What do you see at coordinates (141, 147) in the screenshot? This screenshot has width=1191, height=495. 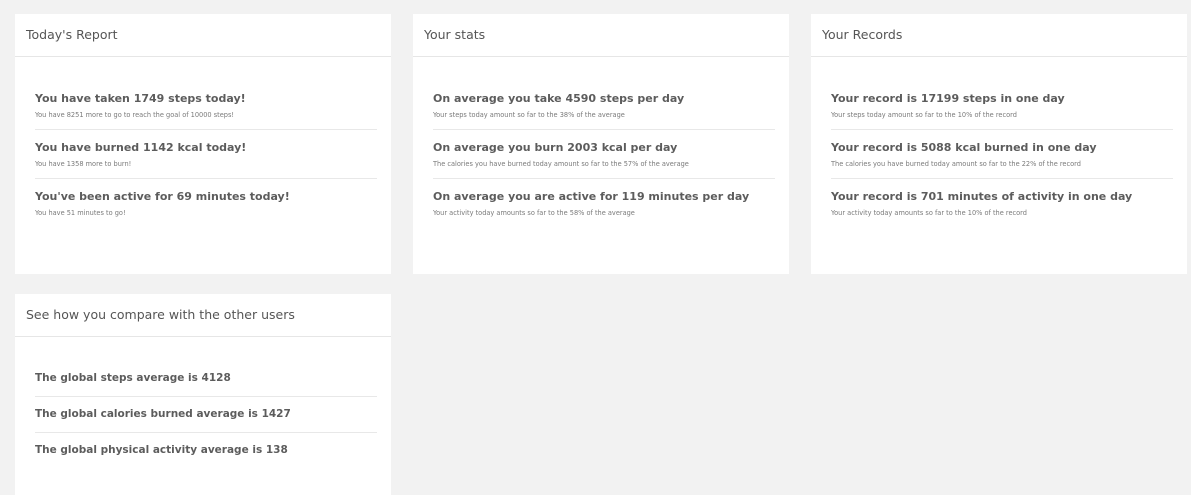 I see `today-calories-title: You have burned 1142 kcal today!` at bounding box center [141, 147].